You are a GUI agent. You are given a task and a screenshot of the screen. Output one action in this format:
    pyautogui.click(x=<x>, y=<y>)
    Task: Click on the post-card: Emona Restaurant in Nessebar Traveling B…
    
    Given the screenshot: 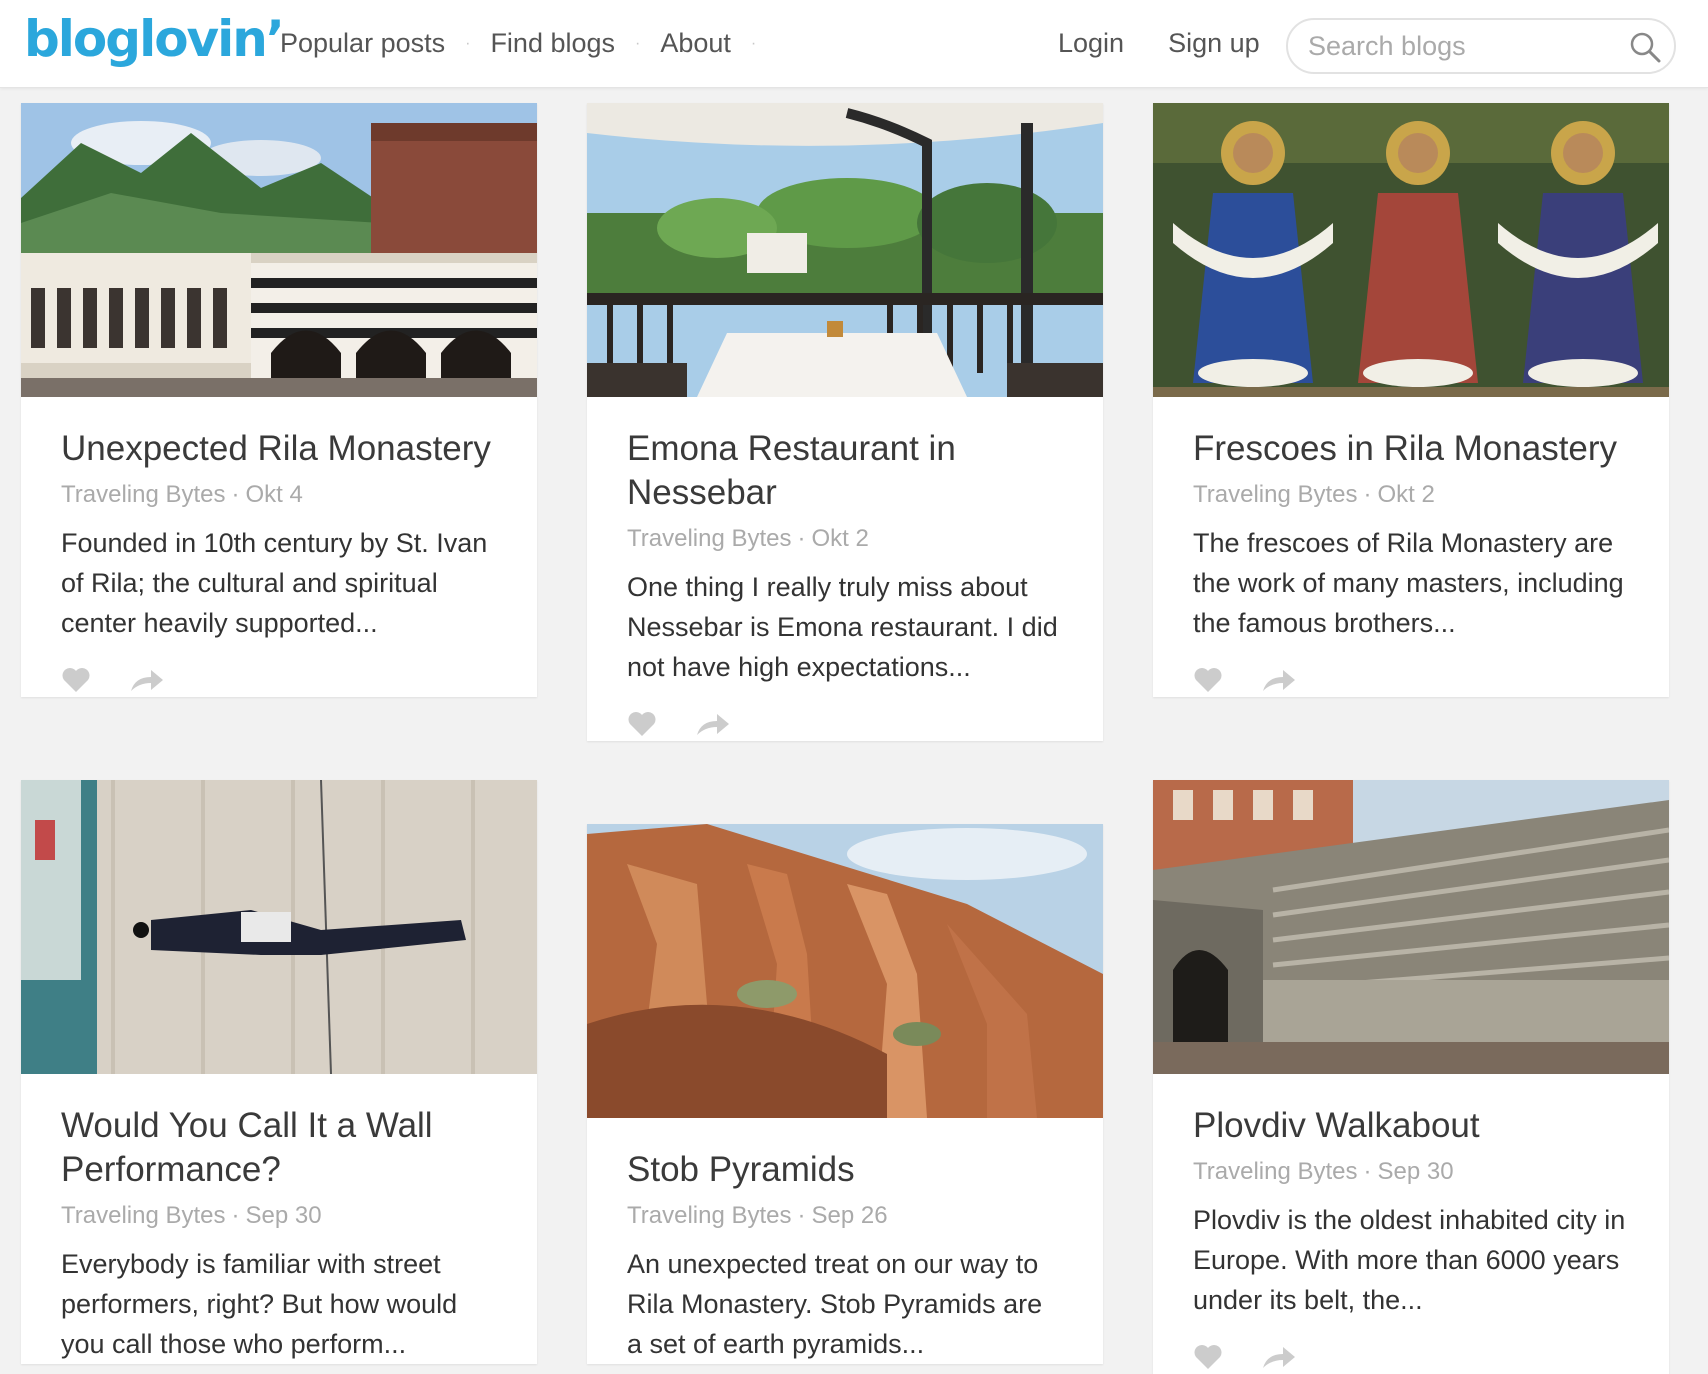 What is the action you would take?
    pyautogui.click(x=845, y=422)
    